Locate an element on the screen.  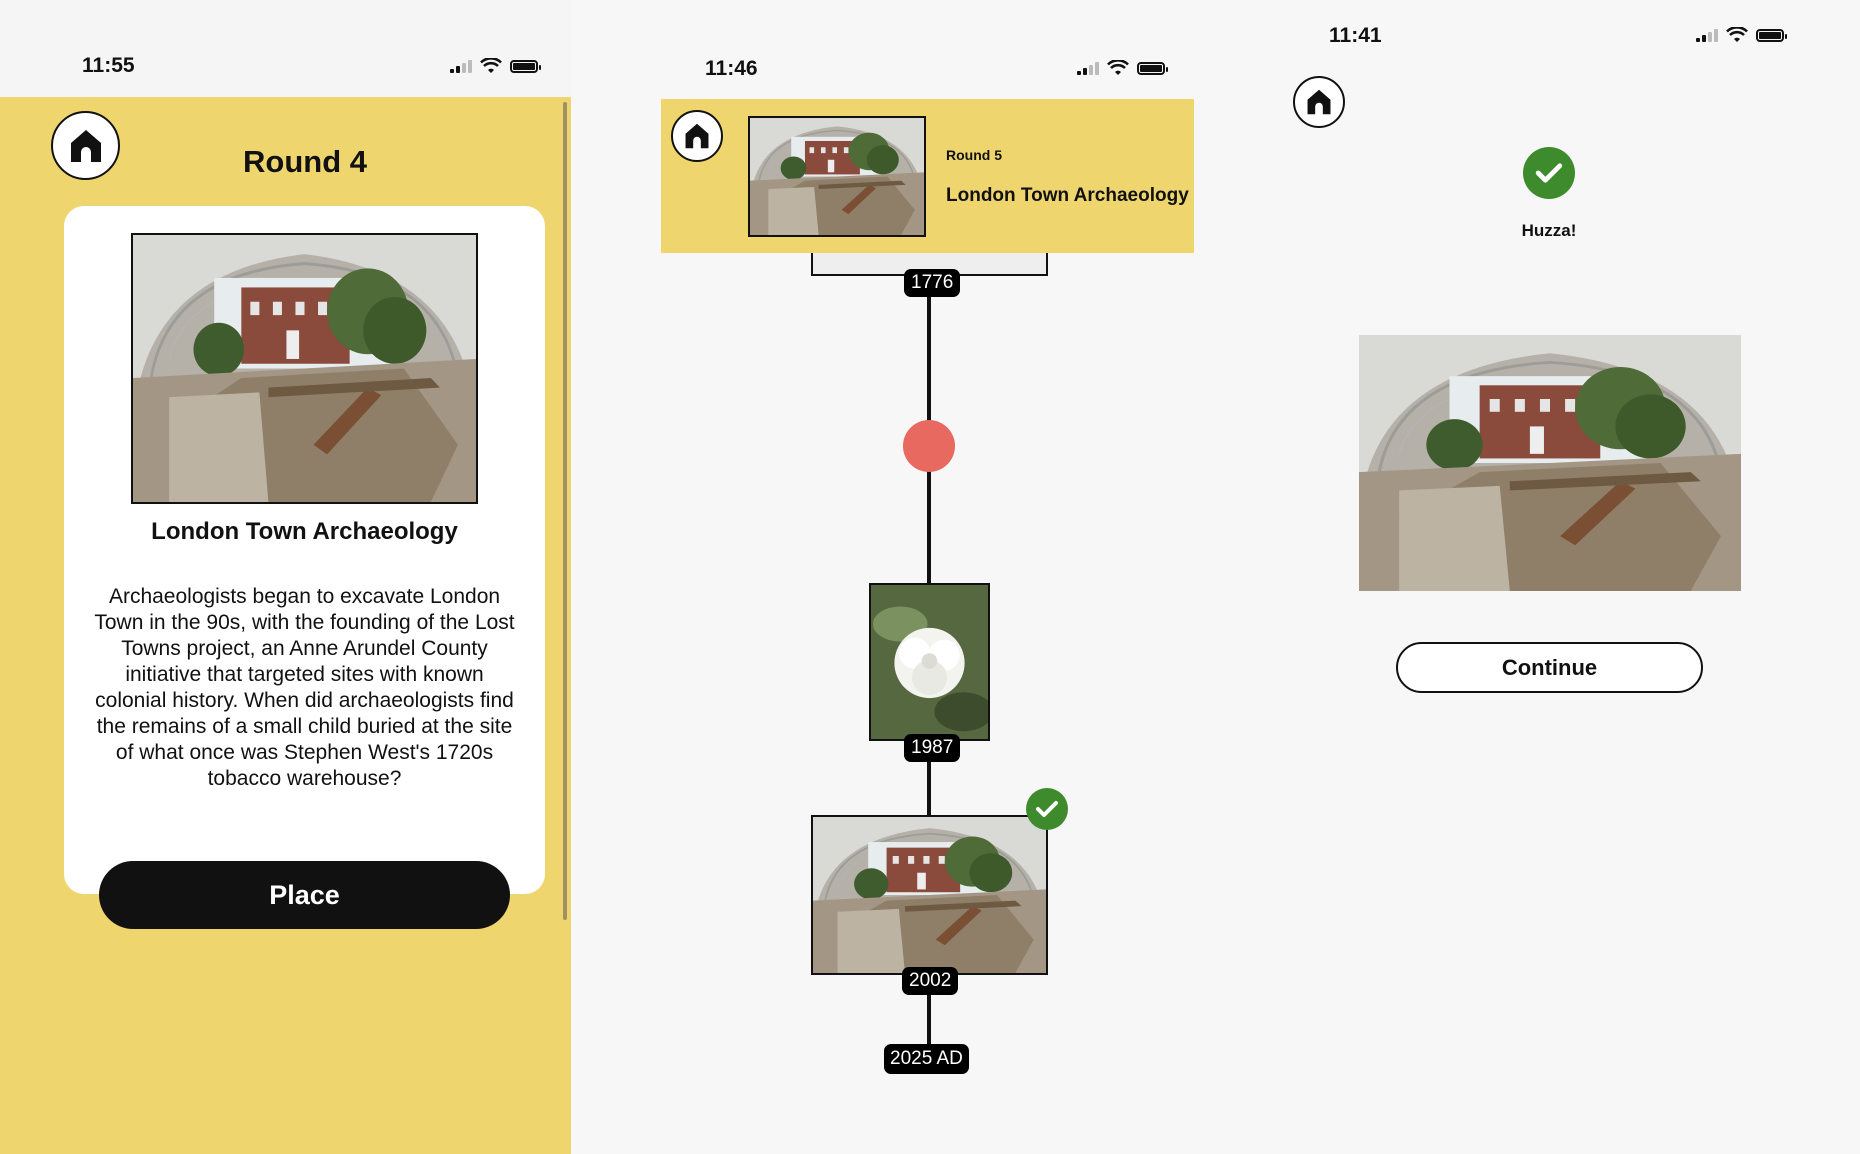
header-title: London Town Archaeology is located at coordinates (1067, 195).